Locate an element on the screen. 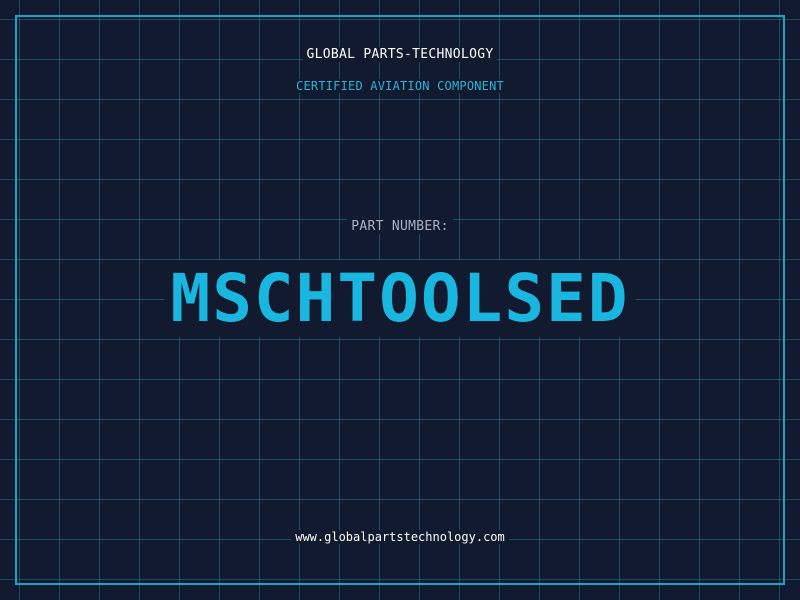  website-url: www.globalpartstechnology.com is located at coordinates (400, 537).